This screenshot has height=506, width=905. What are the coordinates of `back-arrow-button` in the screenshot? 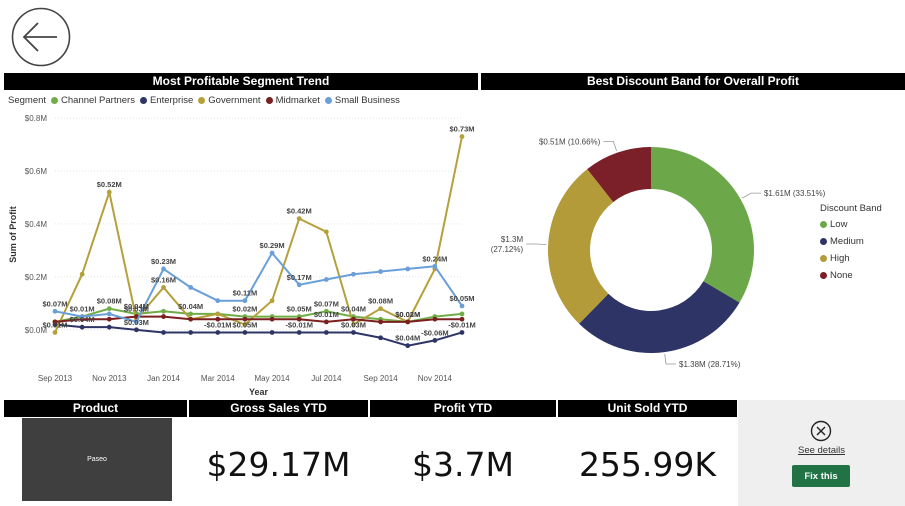 It's located at (41, 37).